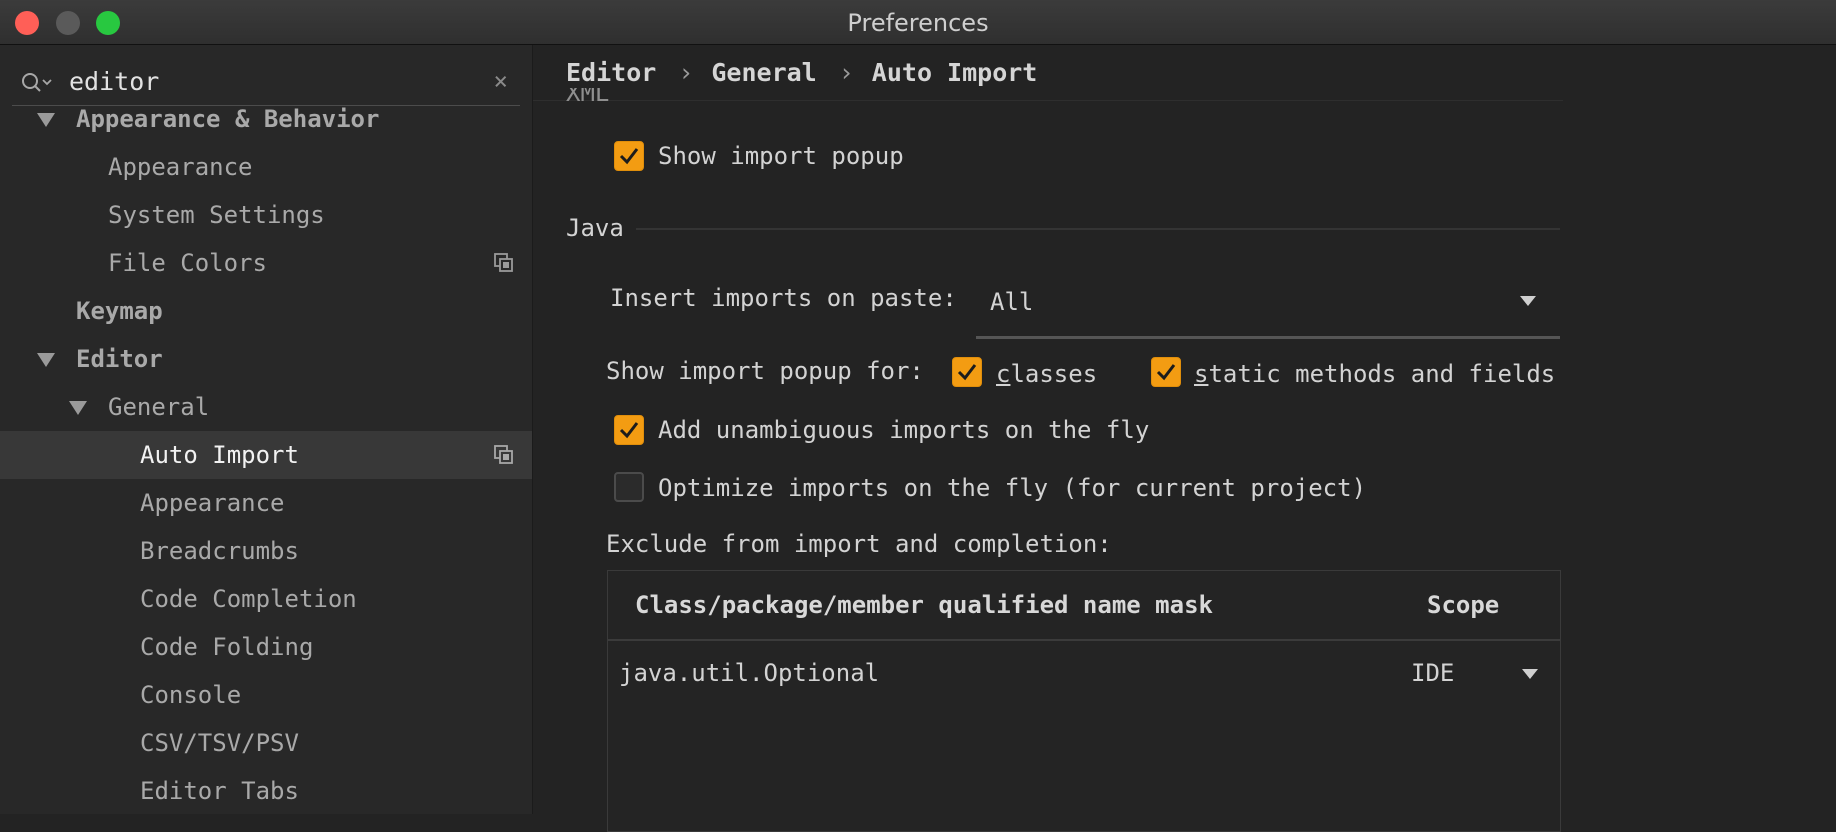  I want to click on insert-imports-select: All, so click(1268, 309).